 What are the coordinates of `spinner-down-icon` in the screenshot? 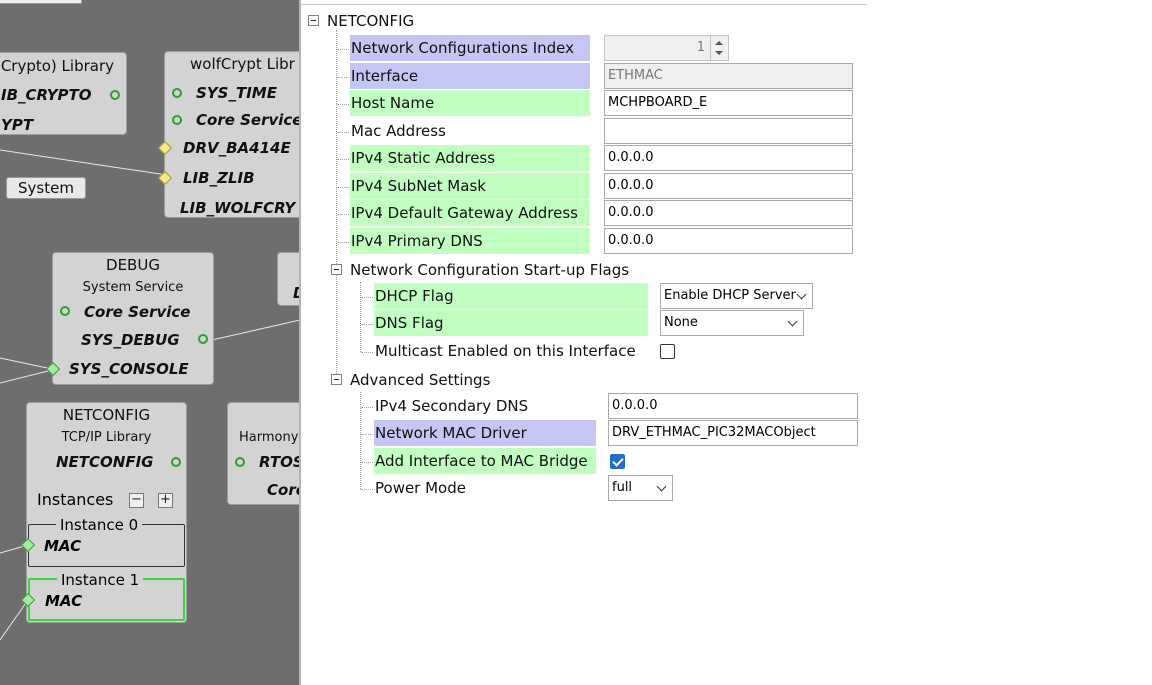 It's located at (719, 53).